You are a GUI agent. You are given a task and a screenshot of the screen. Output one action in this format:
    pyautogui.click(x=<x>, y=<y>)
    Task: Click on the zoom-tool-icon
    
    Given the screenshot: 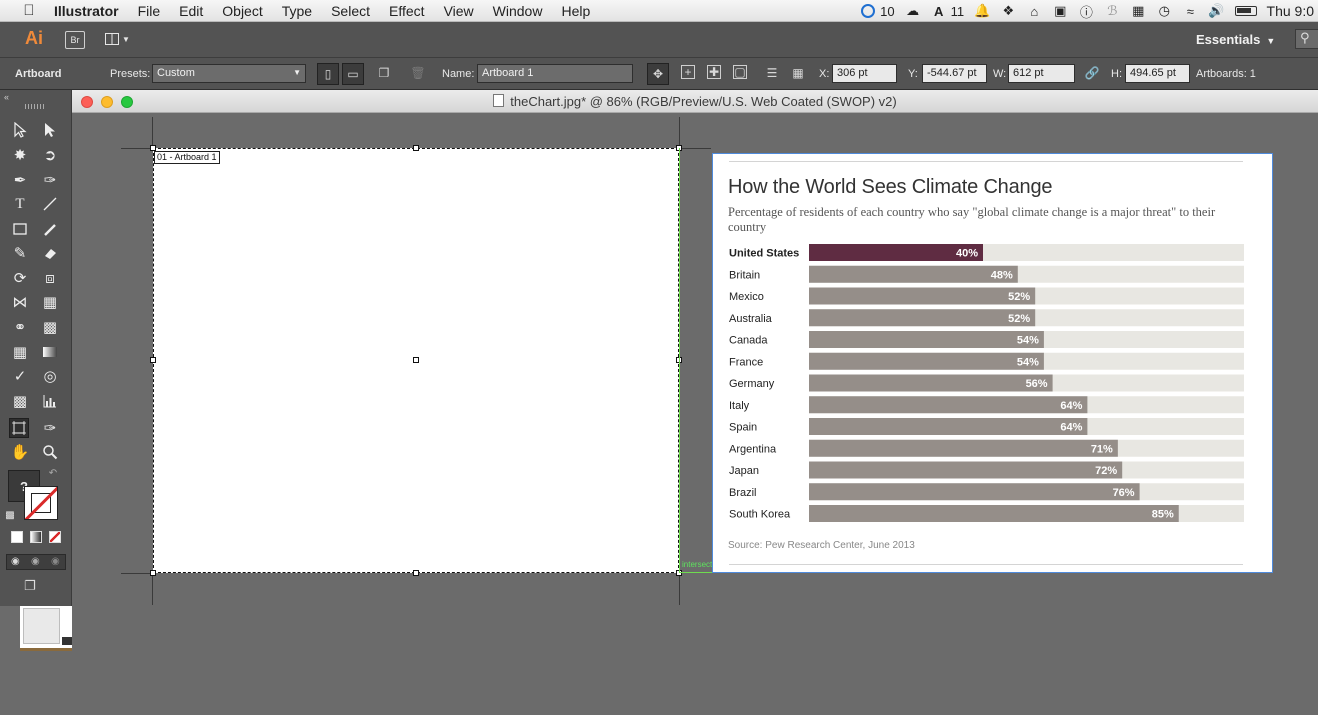 What is the action you would take?
    pyautogui.click(x=50, y=452)
    